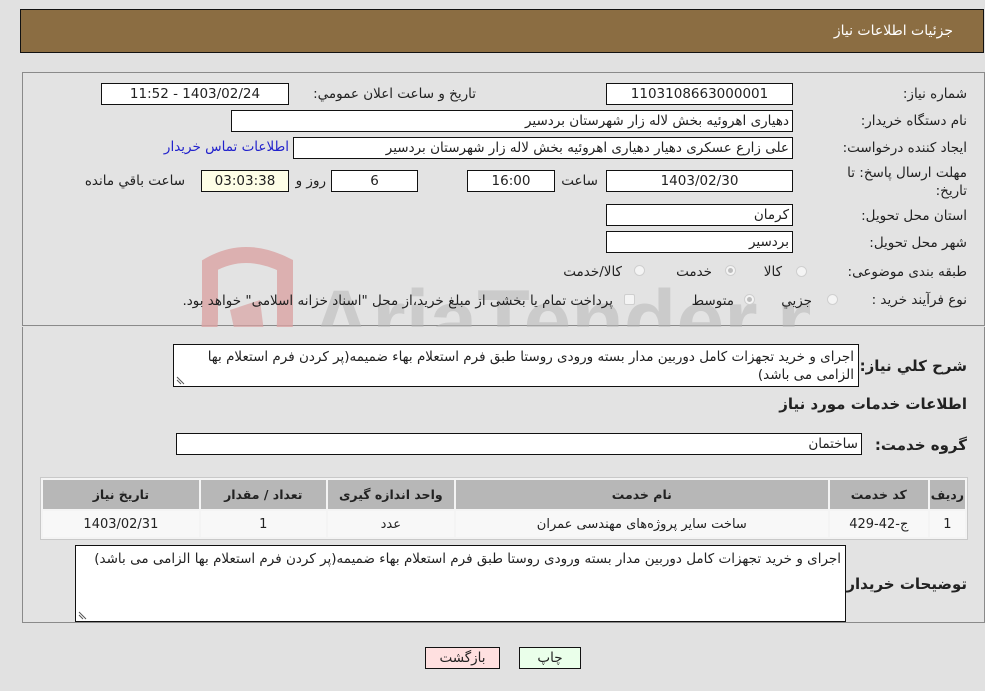  Describe the element at coordinates (394, 94) in the screenshot. I see `announce-datetime-label: تاریخ و ساعت اعلان عمومي:` at that location.